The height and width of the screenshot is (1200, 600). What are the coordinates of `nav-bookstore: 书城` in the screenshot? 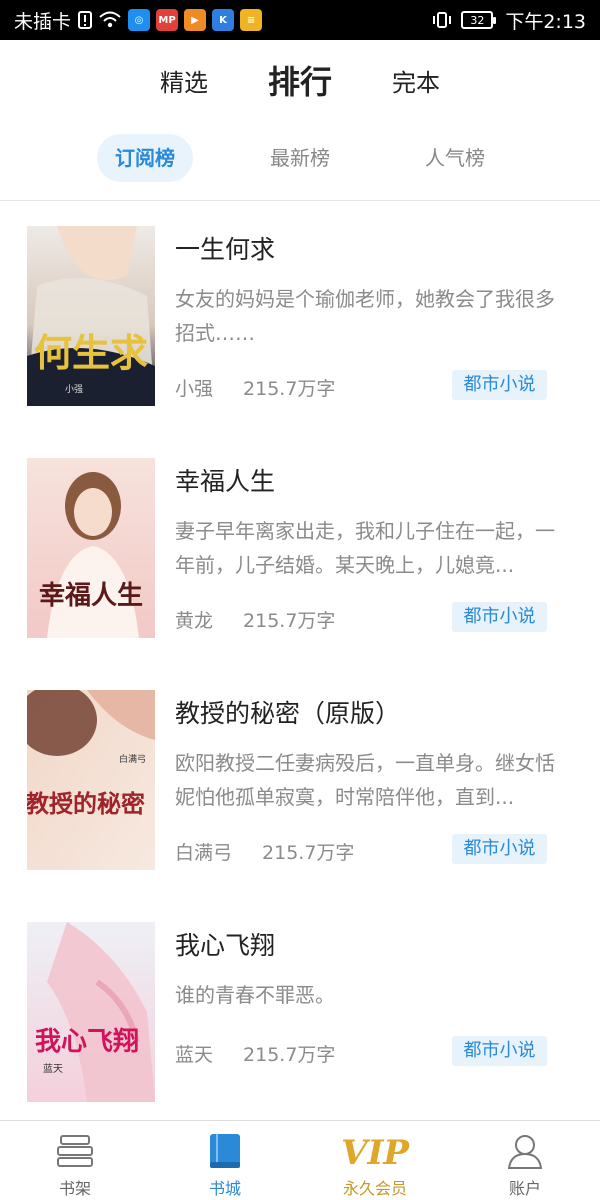 It's located at (225, 1160).